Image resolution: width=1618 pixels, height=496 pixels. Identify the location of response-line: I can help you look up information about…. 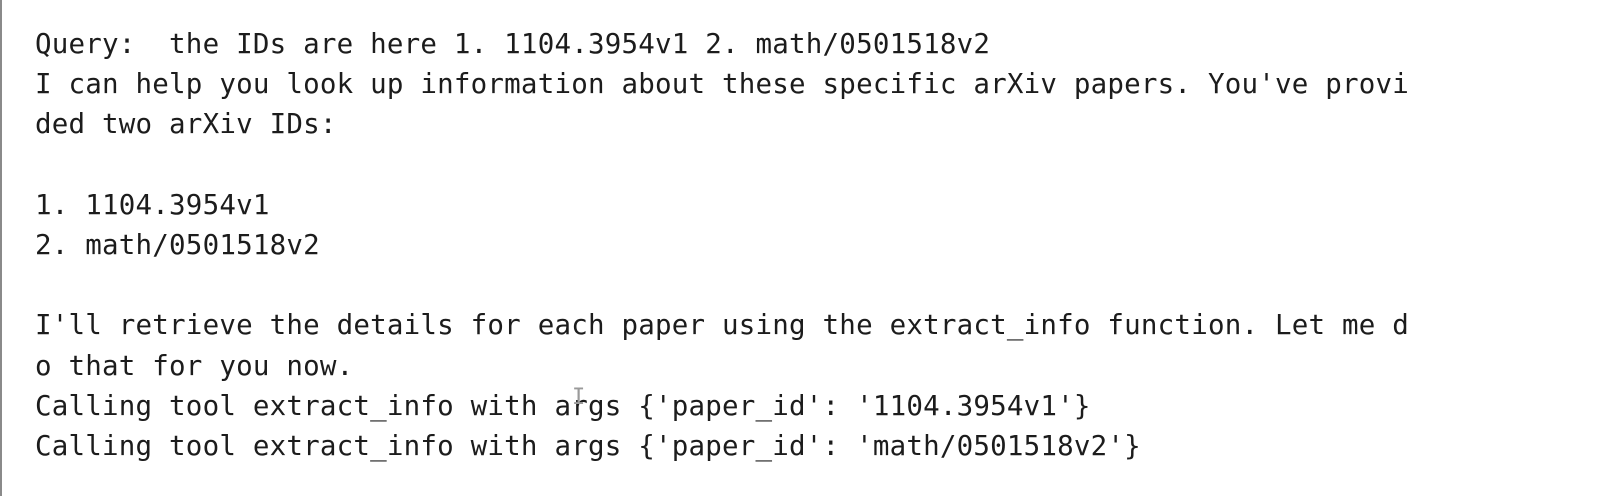
(722, 84).